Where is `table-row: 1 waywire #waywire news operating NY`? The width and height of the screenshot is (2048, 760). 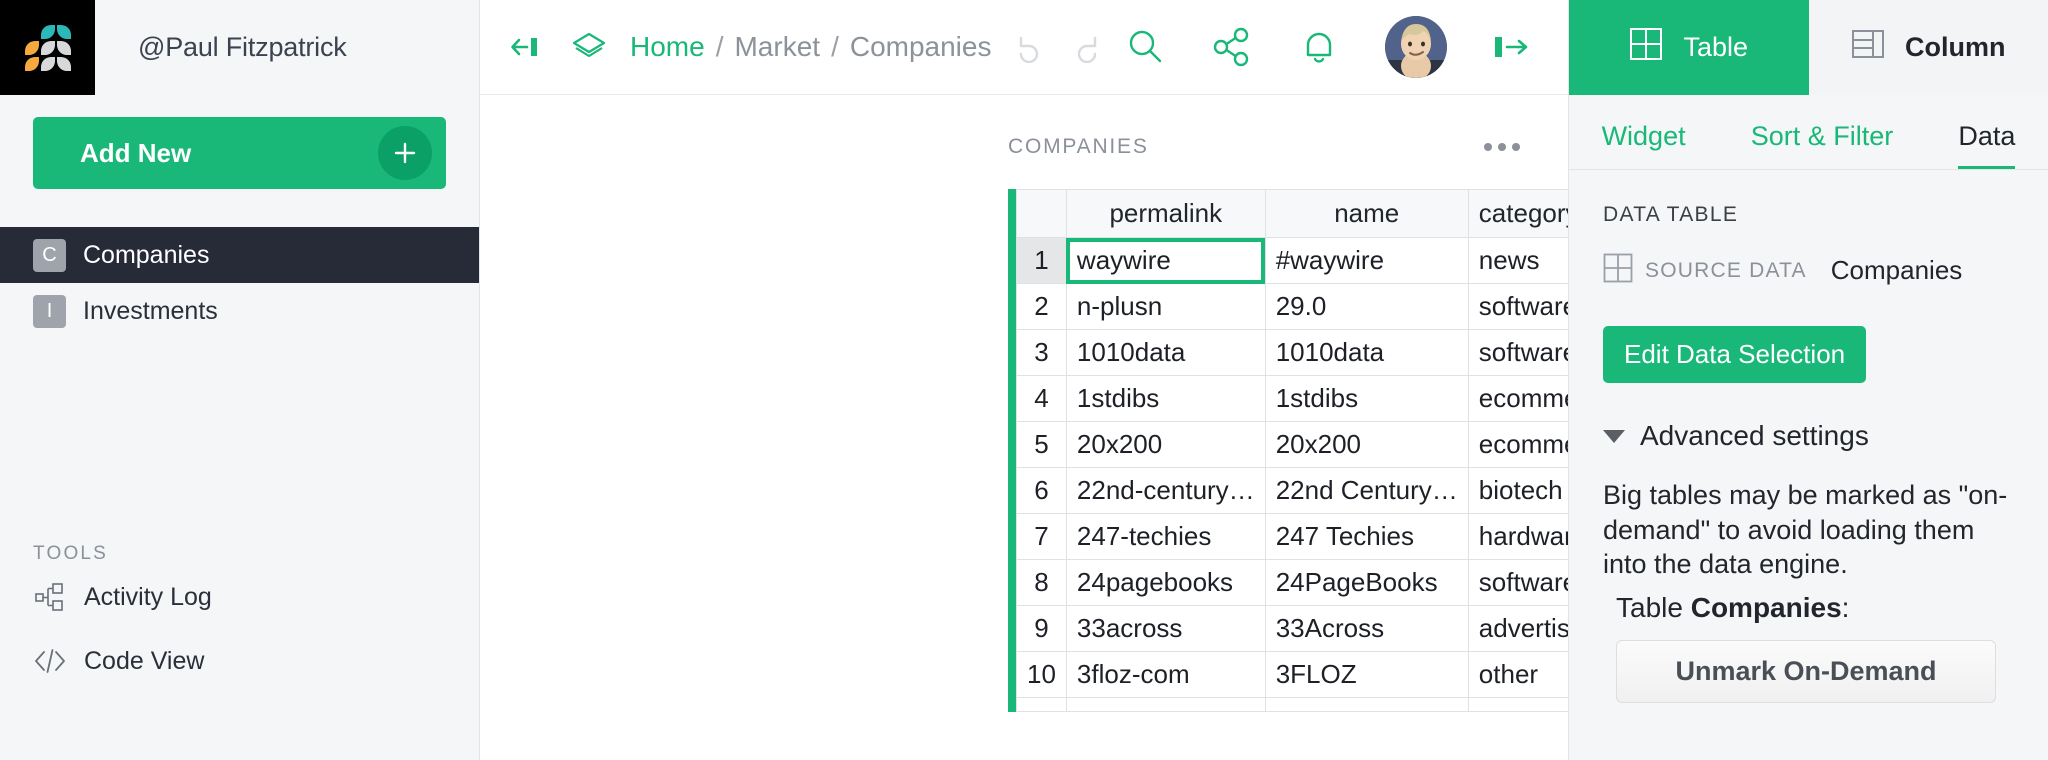
table-row: 1 waywire #waywire news operating NY is located at coordinates (1292, 260).